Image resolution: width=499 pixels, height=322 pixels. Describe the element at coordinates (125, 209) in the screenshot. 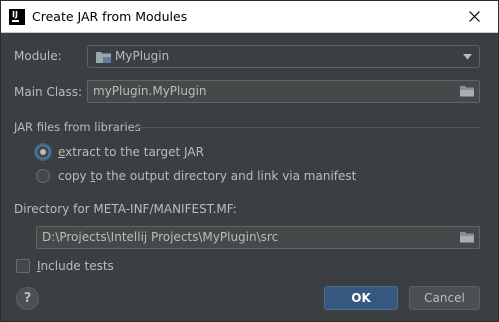

I see `manifest-label: Directory for META-INF/MANIFEST.MF:` at that location.